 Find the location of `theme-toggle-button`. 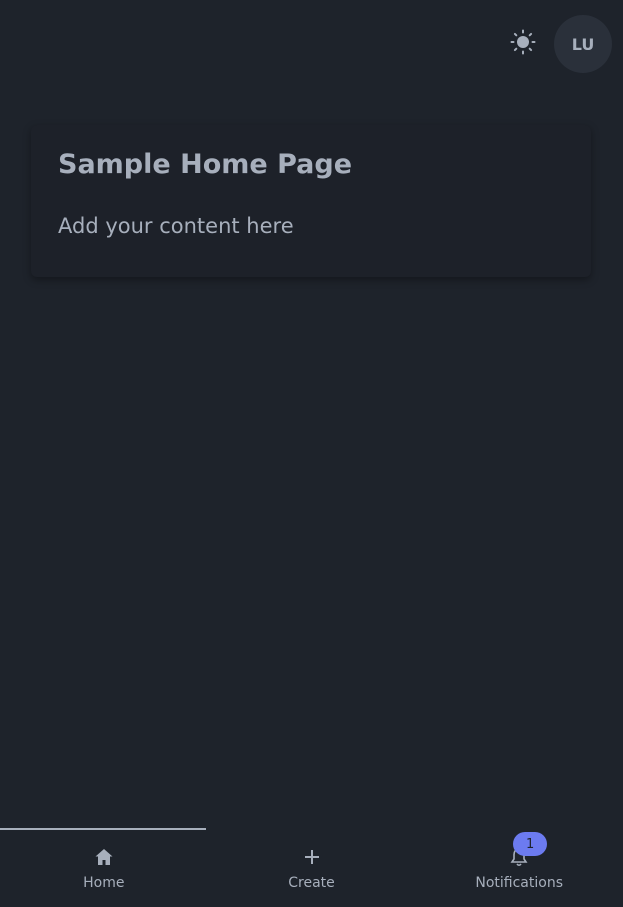

theme-toggle-button is located at coordinates (523, 44).